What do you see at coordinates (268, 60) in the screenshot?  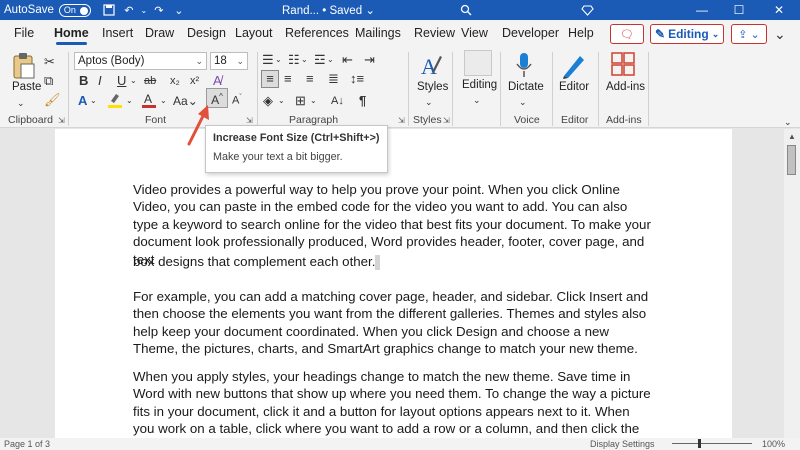 I see `bullets-icon: ☰` at bounding box center [268, 60].